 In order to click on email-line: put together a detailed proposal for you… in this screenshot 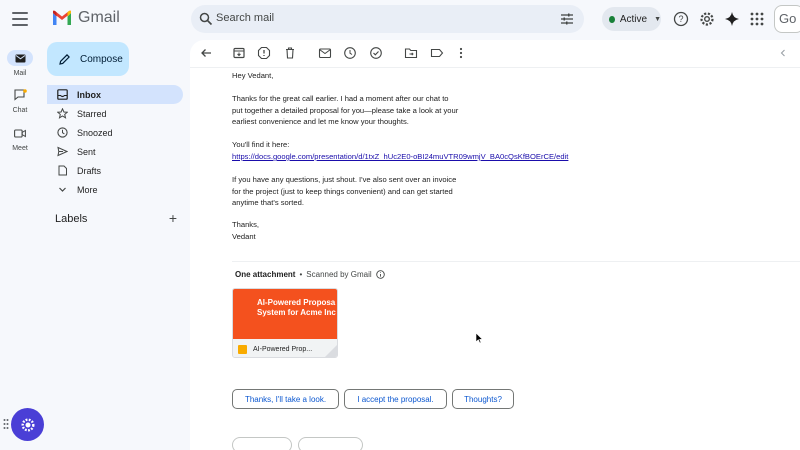, I will do `click(345, 110)`.